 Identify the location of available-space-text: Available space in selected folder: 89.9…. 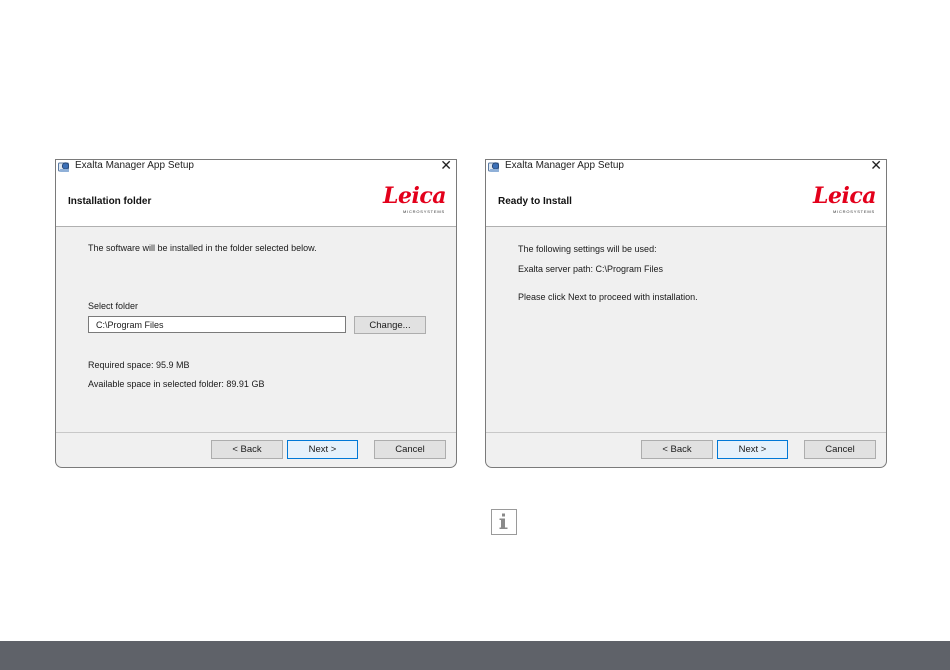
(176, 384).